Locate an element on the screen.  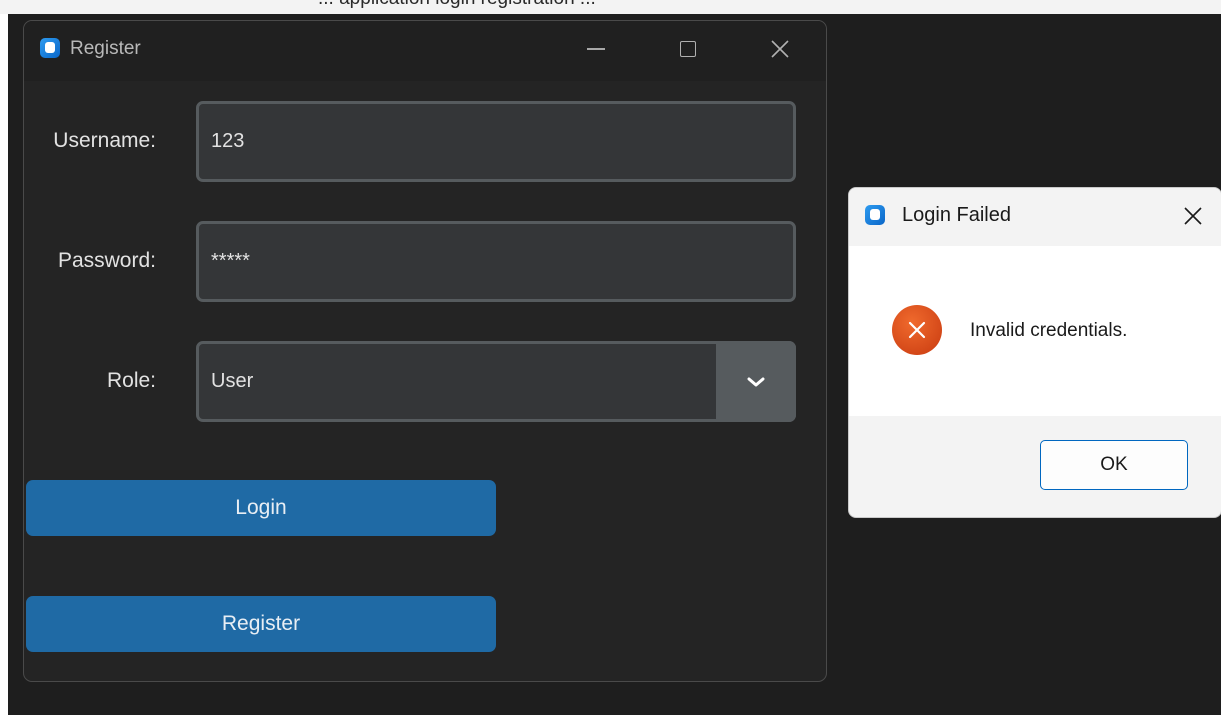
username-label: Username: is located at coordinates (104, 140).